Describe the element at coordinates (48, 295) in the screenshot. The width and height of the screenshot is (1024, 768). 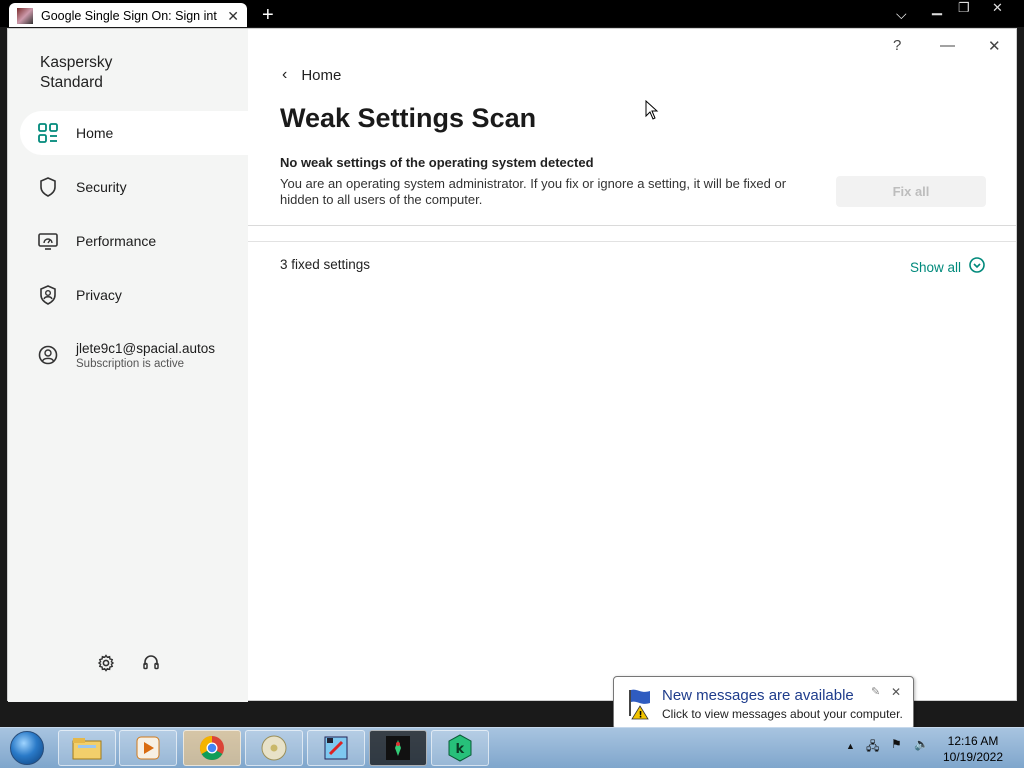
I see `privacy-shield-icon` at that location.